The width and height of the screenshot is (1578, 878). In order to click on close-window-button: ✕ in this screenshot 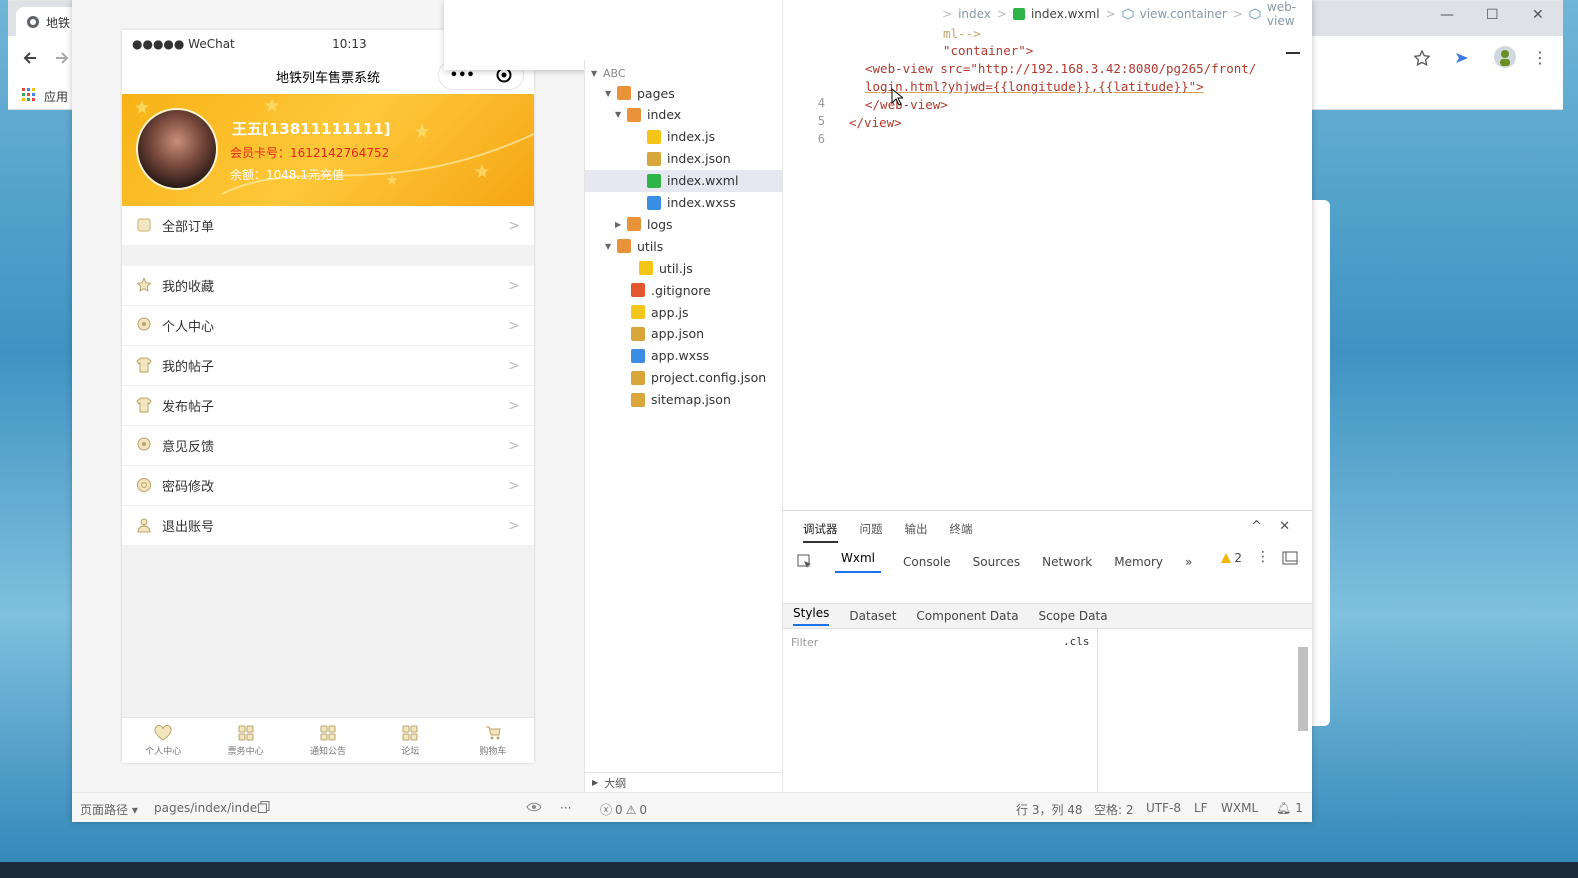, I will do `click(1538, 15)`.